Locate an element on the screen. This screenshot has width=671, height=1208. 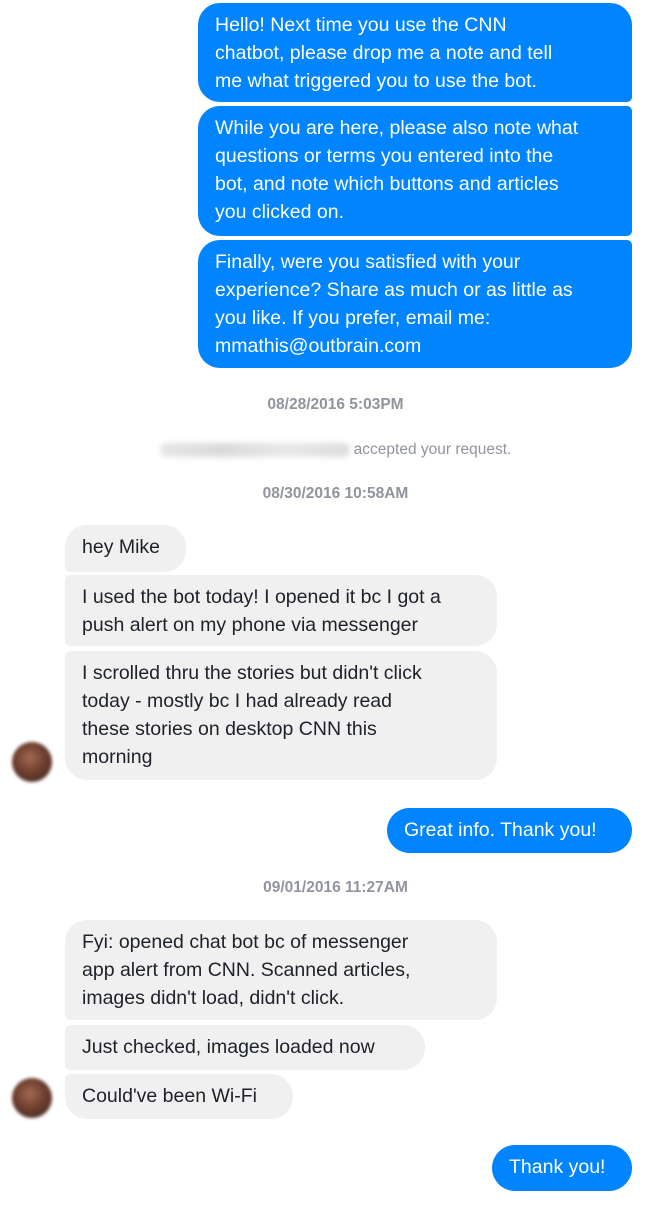
message-bubble-received: hey Mike is located at coordinates (125, 548).